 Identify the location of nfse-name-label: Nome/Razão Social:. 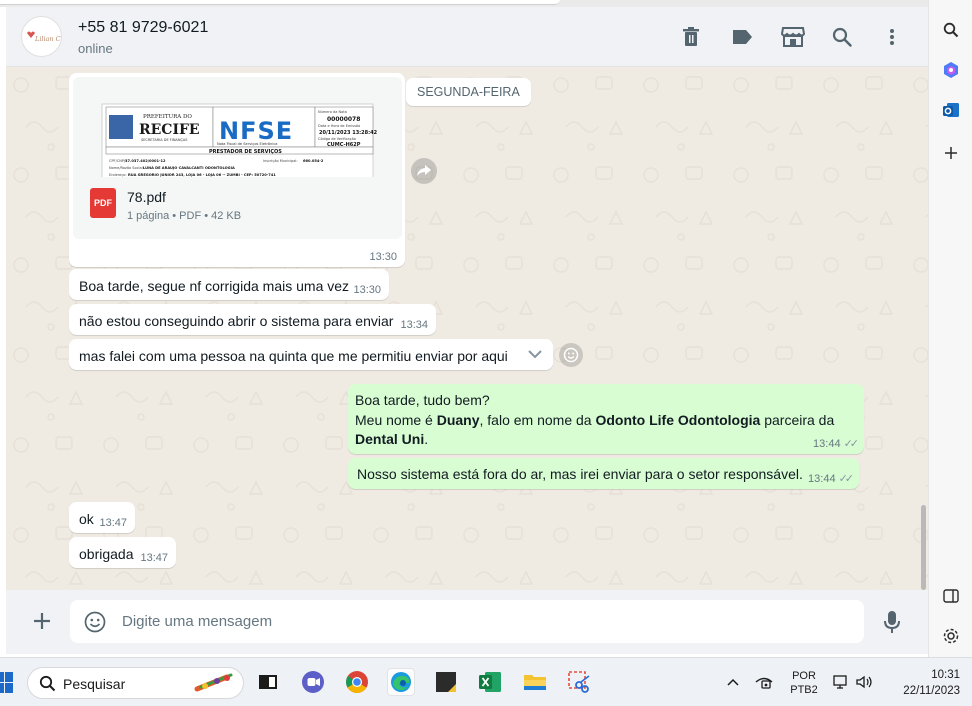
(126, 168).